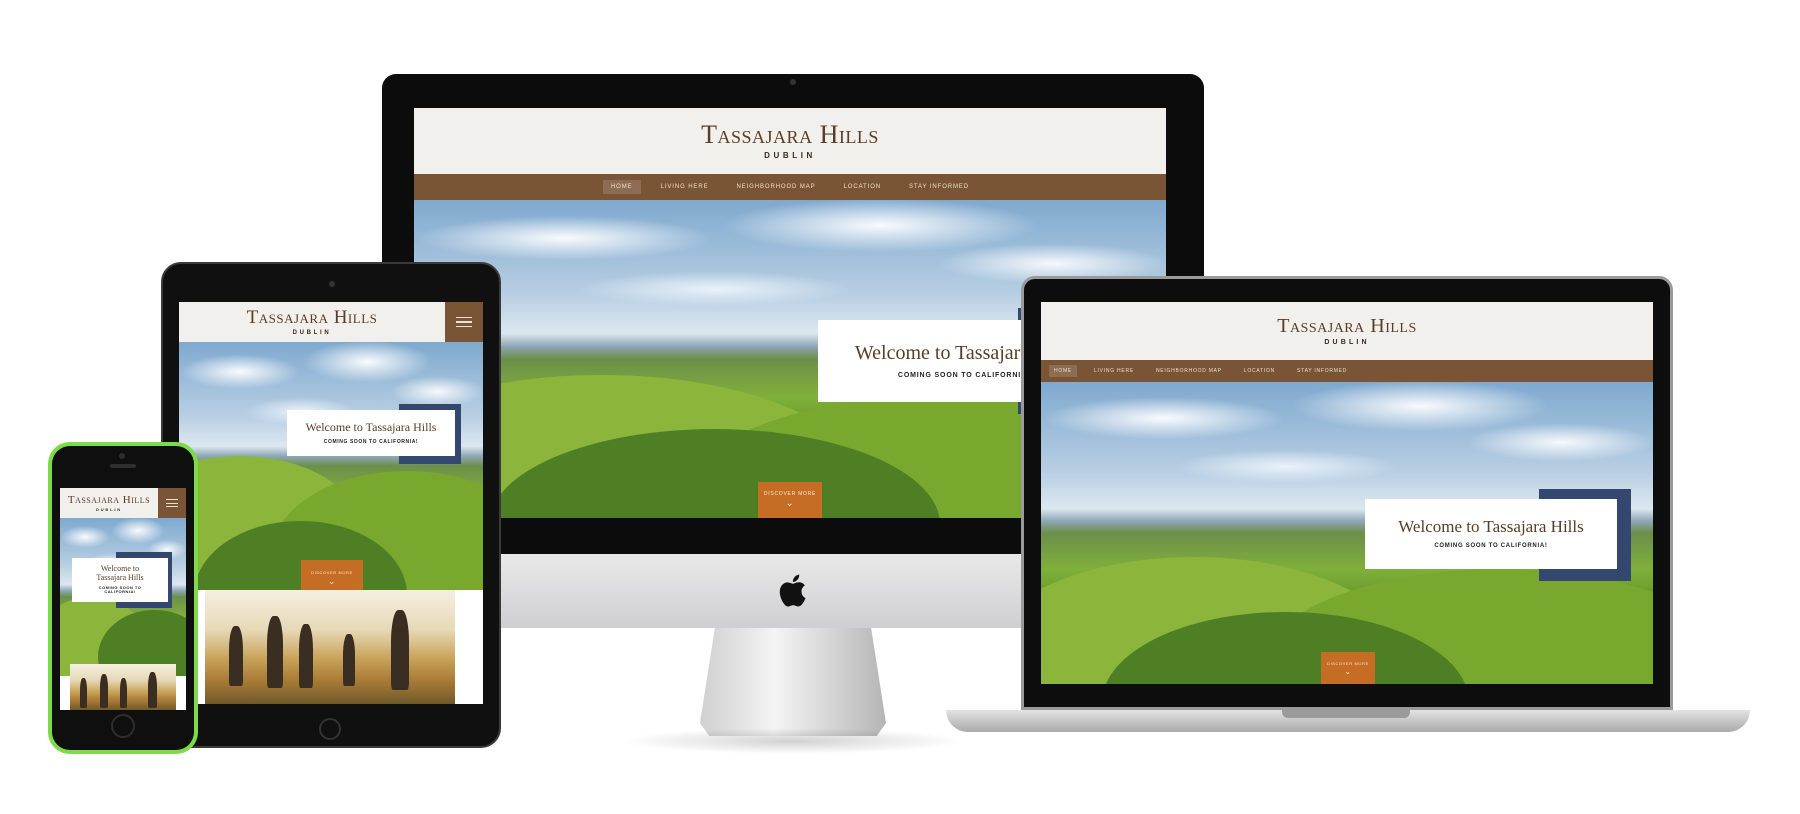 This screenshot has width=1800, height=814. I want to click on phone-camera, so click(122, 456).